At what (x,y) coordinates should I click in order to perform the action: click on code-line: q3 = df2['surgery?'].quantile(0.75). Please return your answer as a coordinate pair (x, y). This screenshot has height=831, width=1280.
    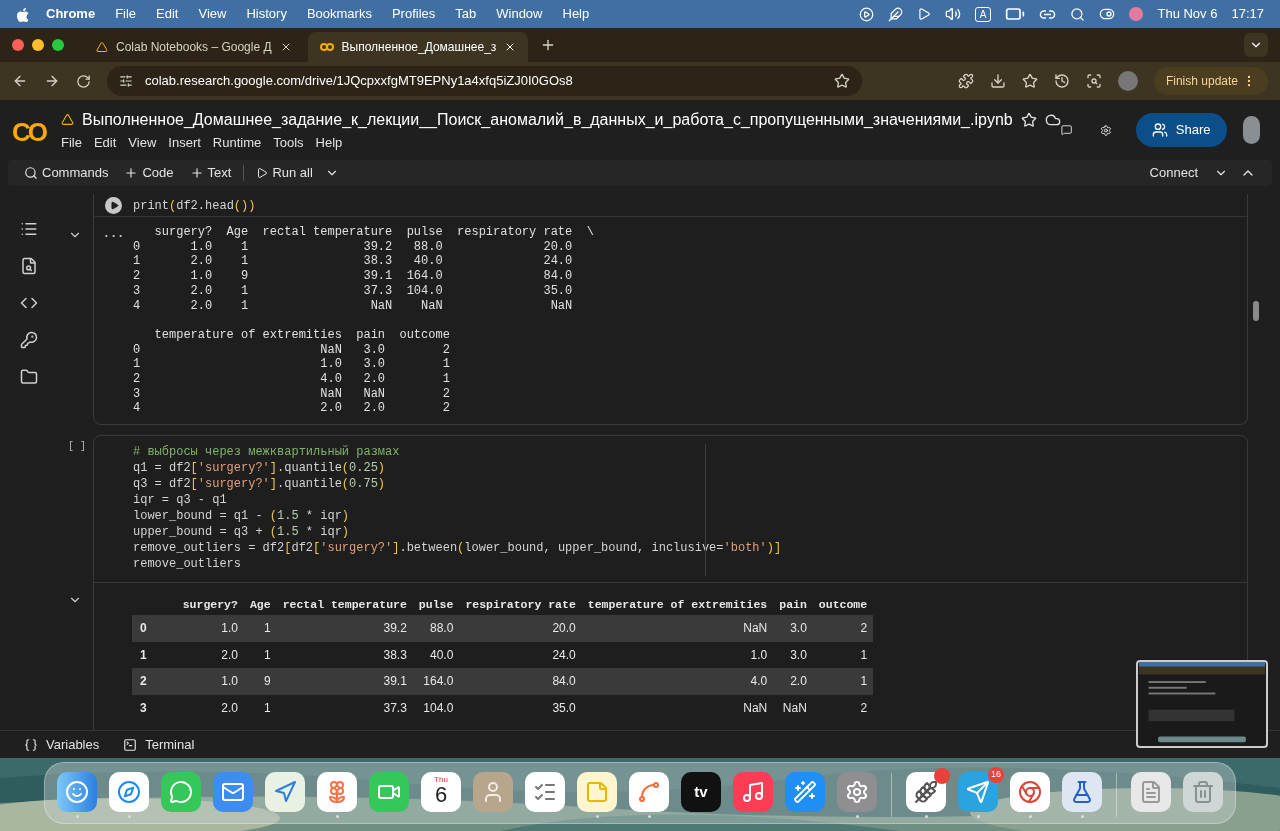
    Looking at the image, I should click on (259, 484).